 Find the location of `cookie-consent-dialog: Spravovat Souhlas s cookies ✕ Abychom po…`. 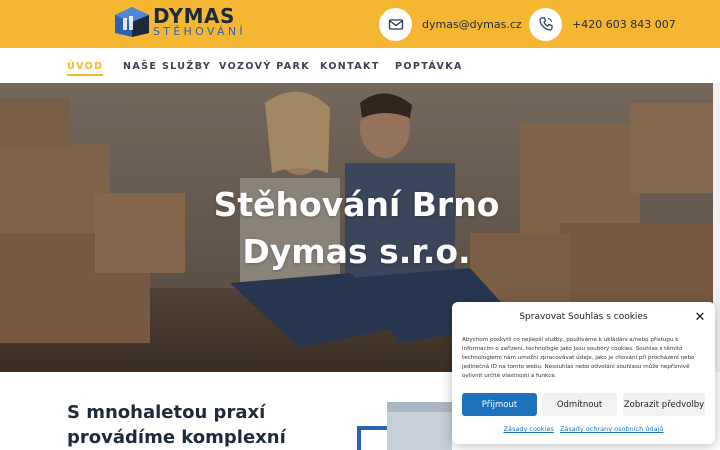

cookie-consent-dialog: Spravovat Souhlas s cookies ✕ Abychom po… is located at coordinates (583, 373).